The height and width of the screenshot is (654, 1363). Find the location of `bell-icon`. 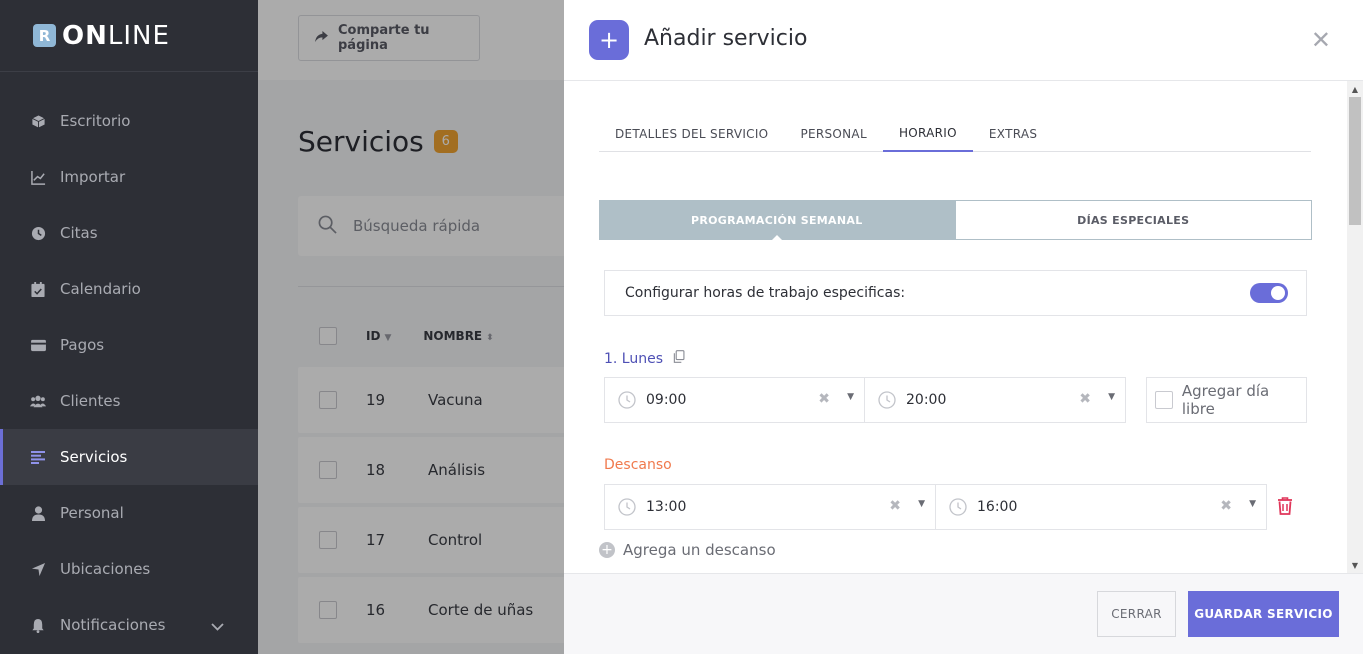

bell-icon is located at coordinates (38, 625).